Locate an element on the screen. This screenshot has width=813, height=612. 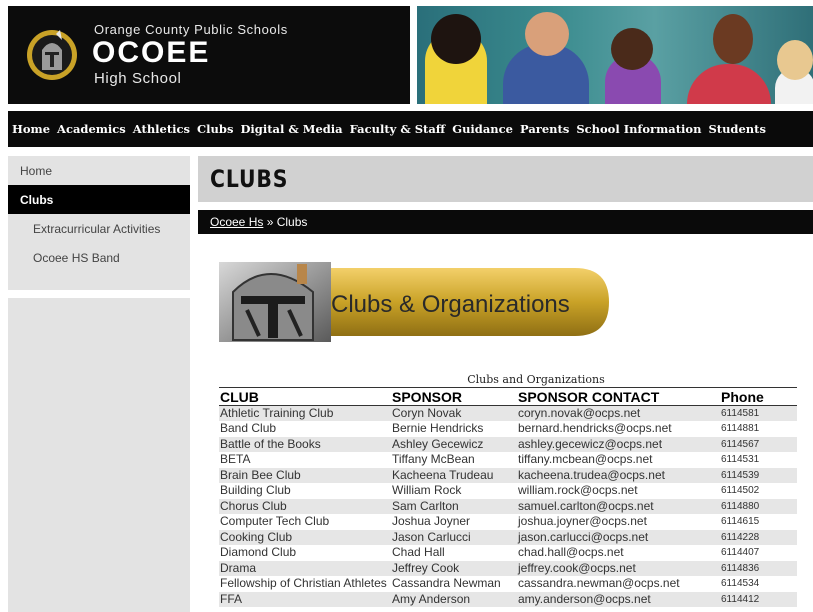
sponsor-contact-cell: samuel.carlton@ocps.net is located at coordinates (618, 506).